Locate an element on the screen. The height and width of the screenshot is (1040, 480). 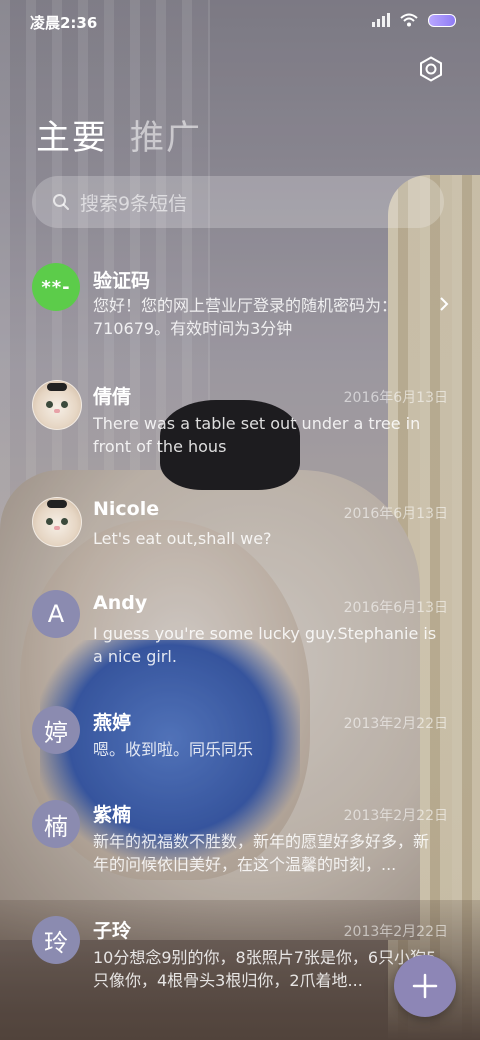
search-icon is located at coordinates (61, 202).